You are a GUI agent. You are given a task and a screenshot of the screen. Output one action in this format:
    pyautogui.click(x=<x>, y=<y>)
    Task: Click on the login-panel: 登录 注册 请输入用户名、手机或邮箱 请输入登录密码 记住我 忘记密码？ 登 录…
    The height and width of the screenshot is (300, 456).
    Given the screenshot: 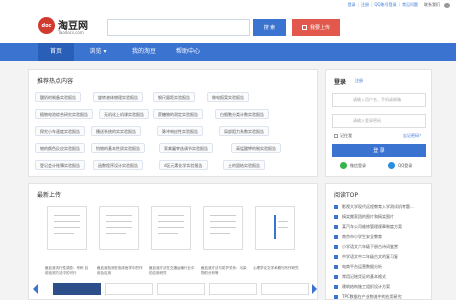 What is the action you would take?
    pyautogui.click(x=378, y=123)
    